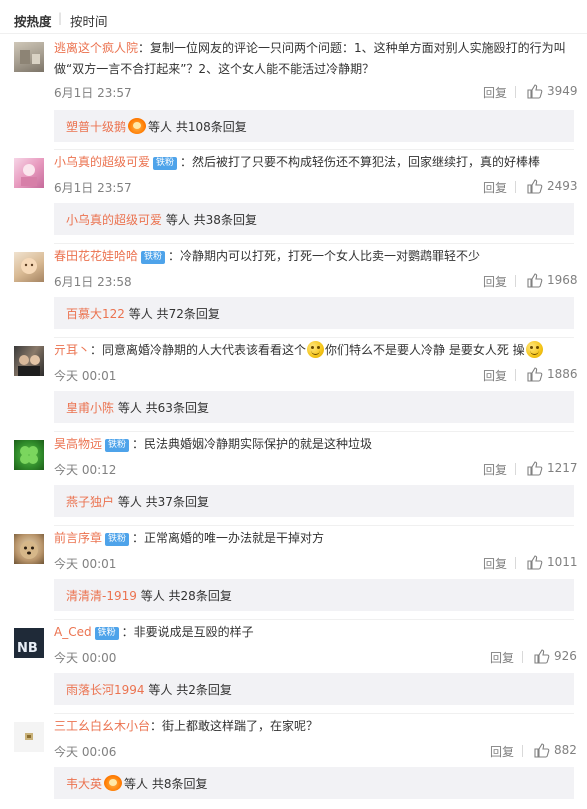 Image resolution: width=587 pixels, height=809 pixels. What do you see at coordinates (113, 783) in the screenshot?
I see `vip-badge-icon` at bounding box center [113, 783].